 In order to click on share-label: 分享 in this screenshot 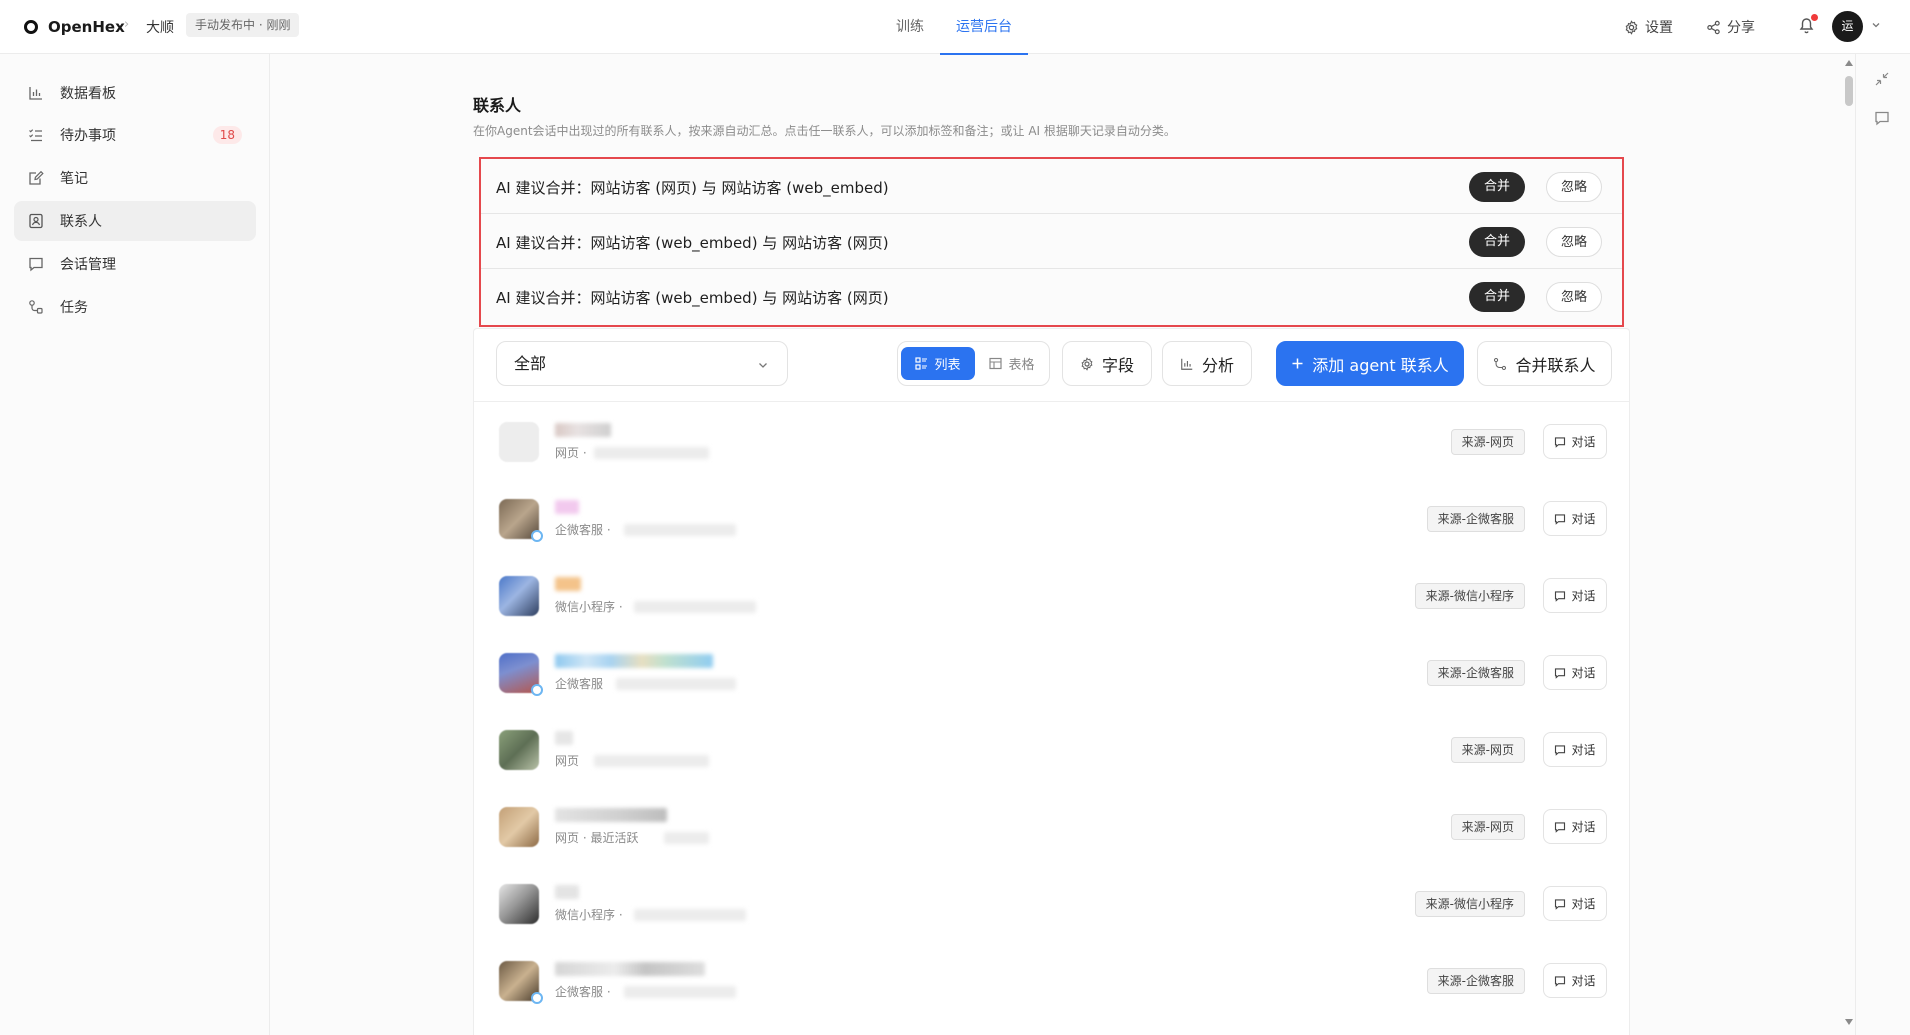, I will do `click(1741, 28)`.